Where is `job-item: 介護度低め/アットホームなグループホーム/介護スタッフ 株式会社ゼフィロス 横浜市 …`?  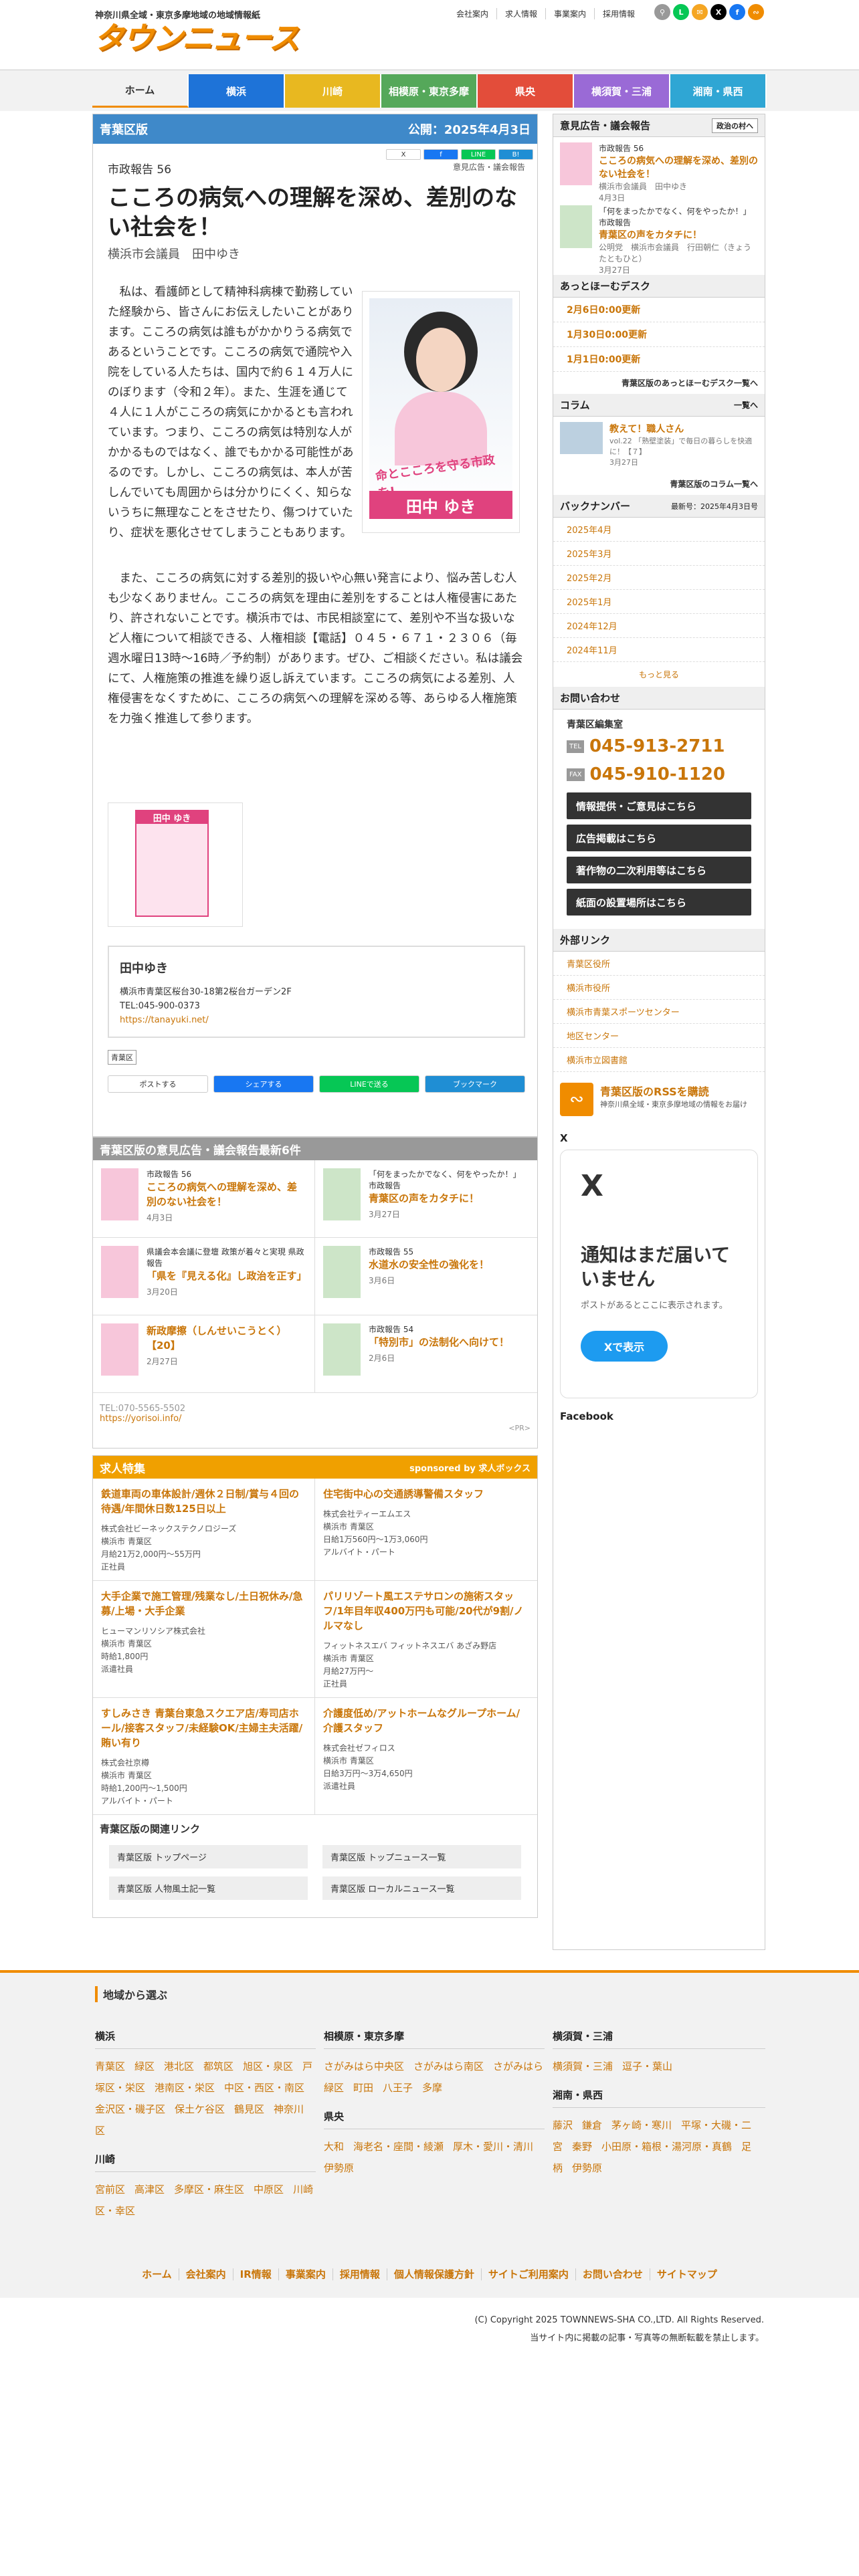
job-item: 介護度低め/アットホームなグループホーム/介護スタッフ 株式会社ゼフィロス 横浜市 … is located at coordinates (426, 1757).